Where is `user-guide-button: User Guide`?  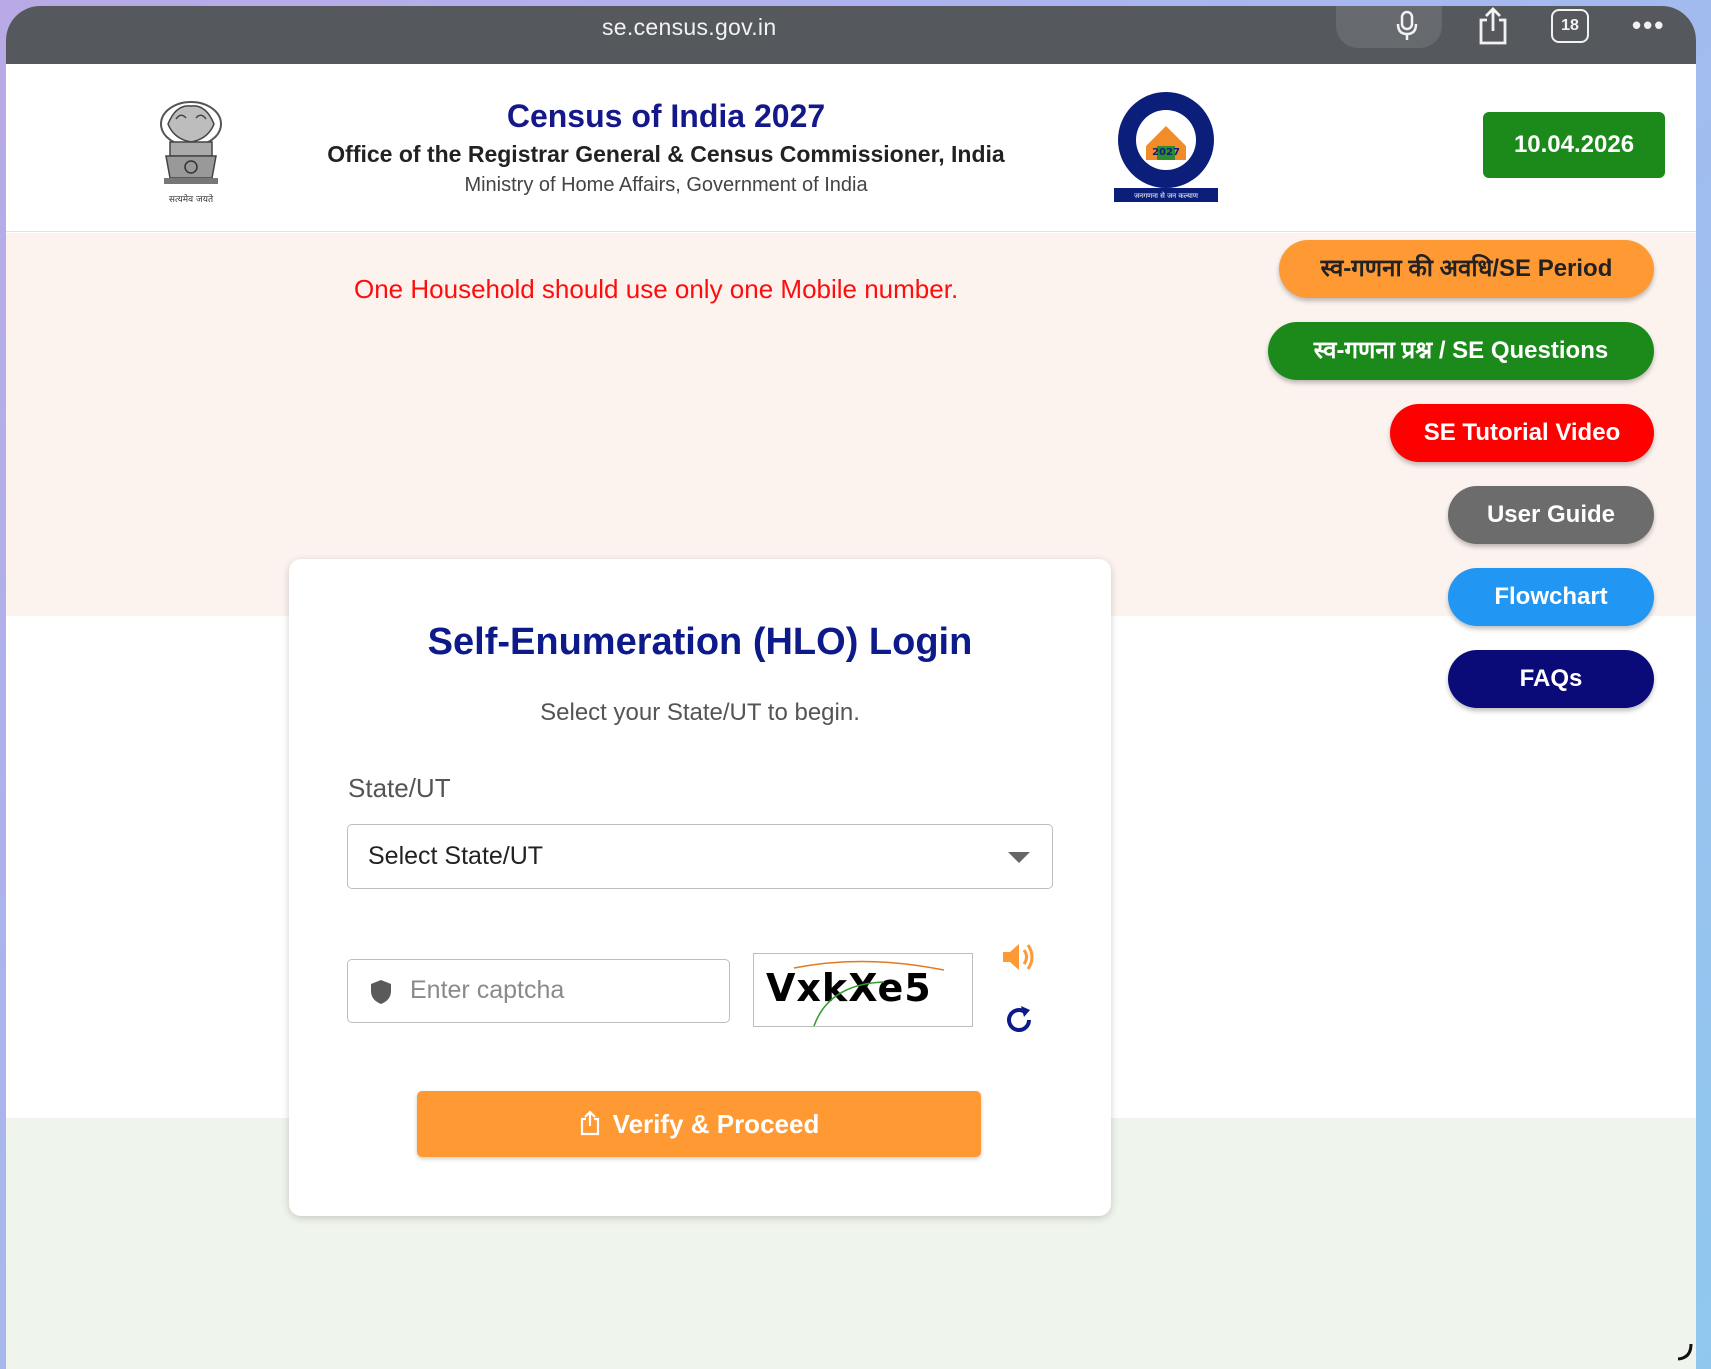 user-guide-button: User Guide is located at coordinates (1551, 515).